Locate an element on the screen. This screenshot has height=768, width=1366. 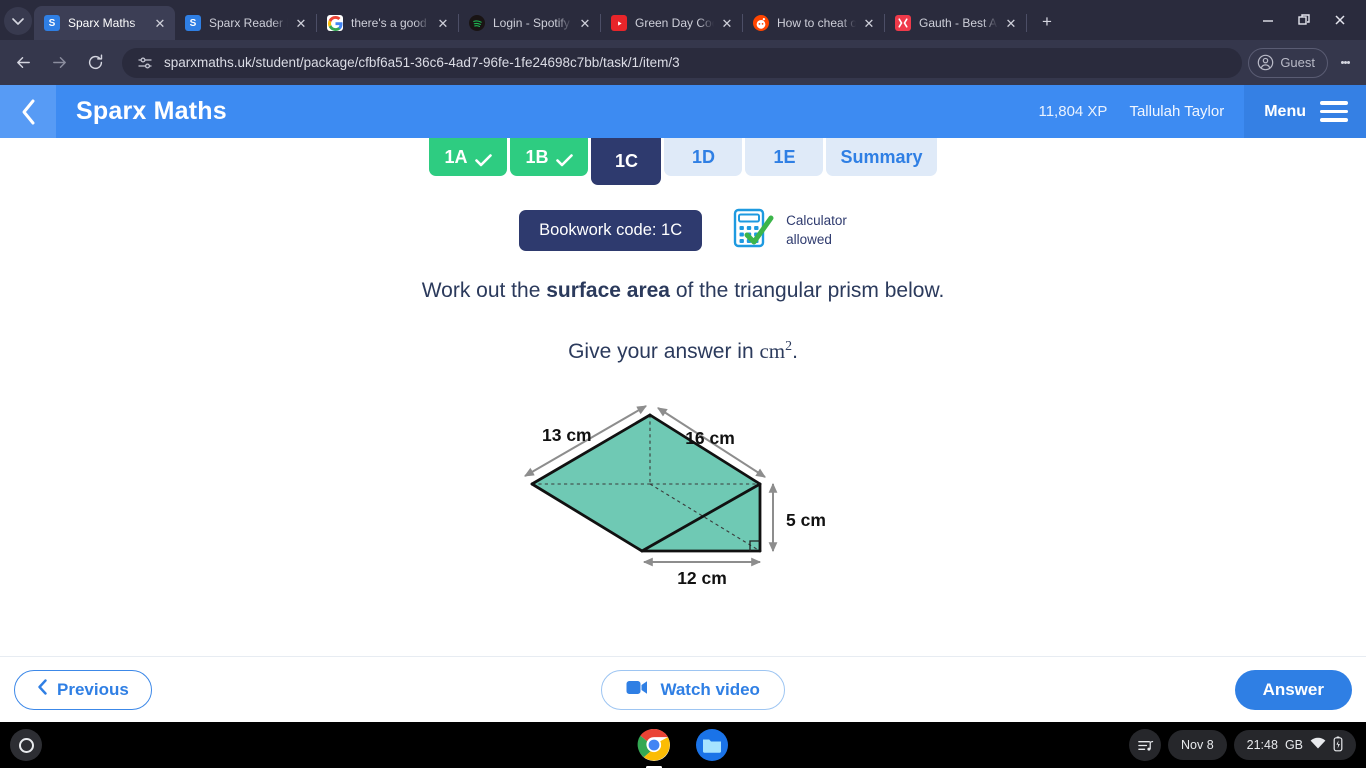
check-icon is located at coordinates (484, 159).